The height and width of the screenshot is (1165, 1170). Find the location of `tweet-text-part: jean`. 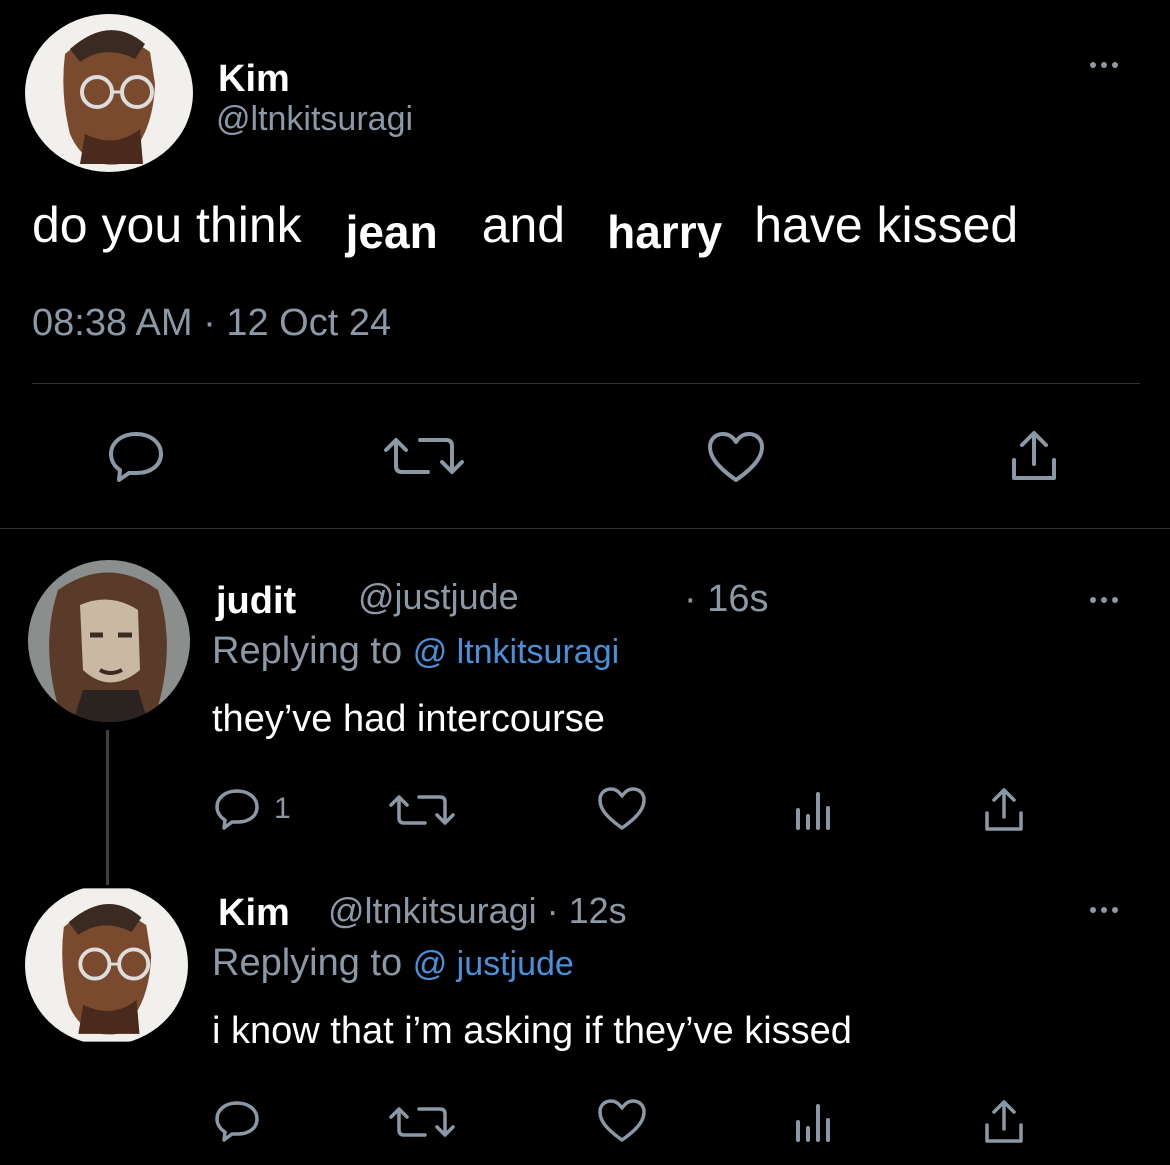

tweet-text-part: jean is located at coordinates (391, 232).